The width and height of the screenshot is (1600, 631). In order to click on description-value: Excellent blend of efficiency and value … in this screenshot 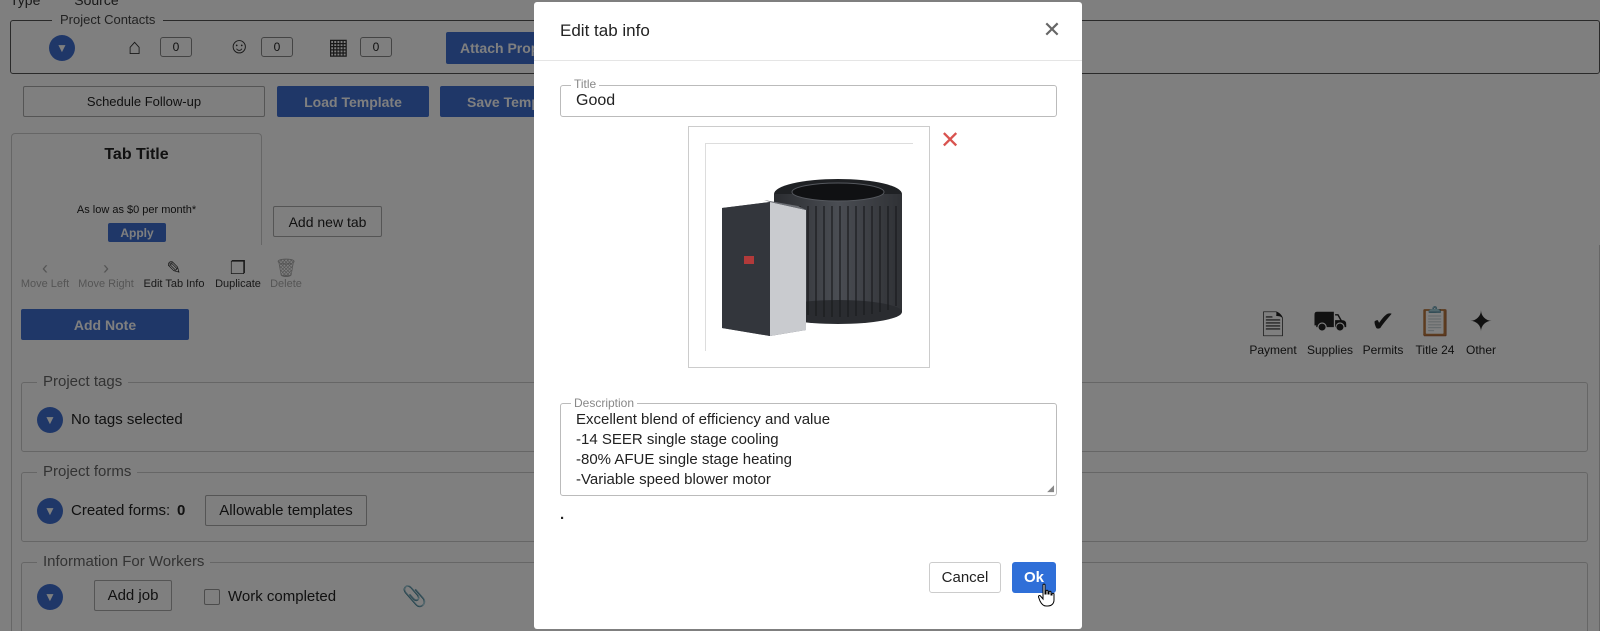, I will do `click(703, 449)`.